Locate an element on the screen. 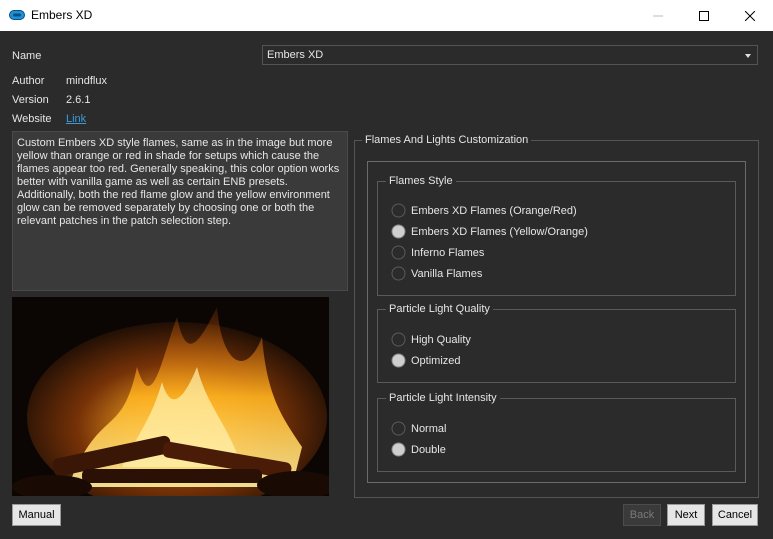 The width and height of the screenshot is (773, 539). name-select: Embers XD is located at coordinates (510, 55).